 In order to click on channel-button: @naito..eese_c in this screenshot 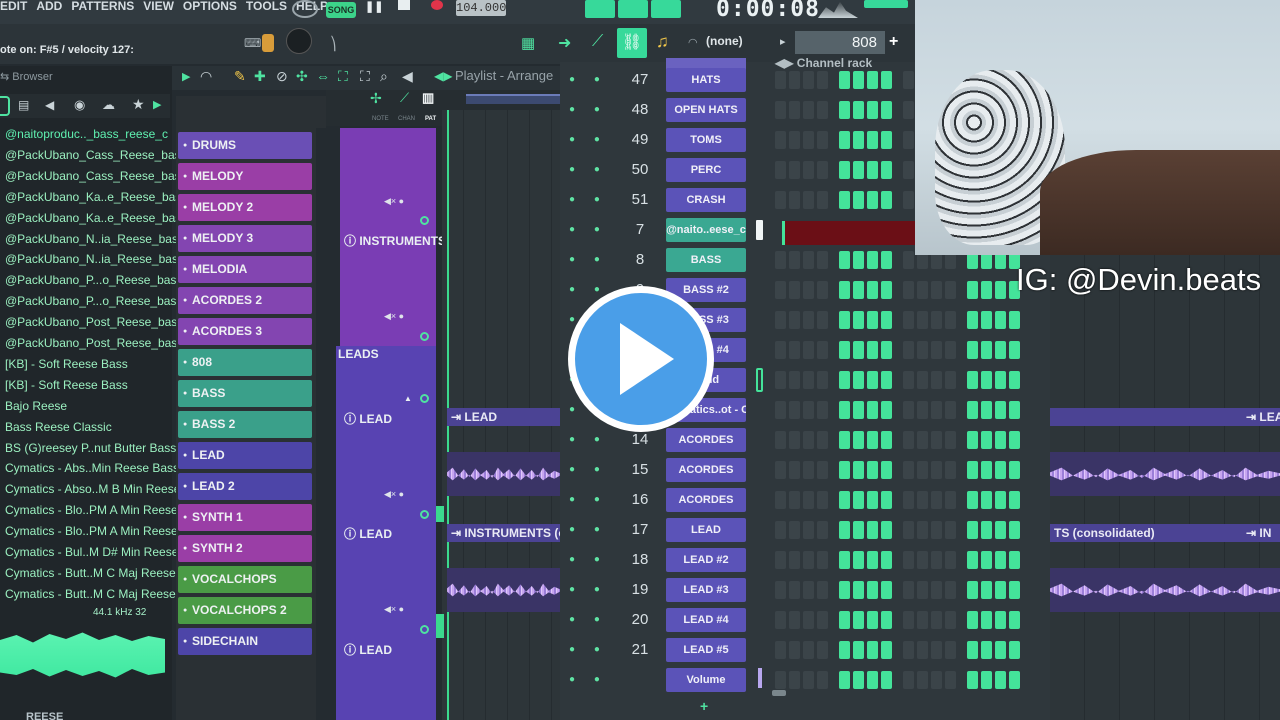, I will do `click(706, 230)`.